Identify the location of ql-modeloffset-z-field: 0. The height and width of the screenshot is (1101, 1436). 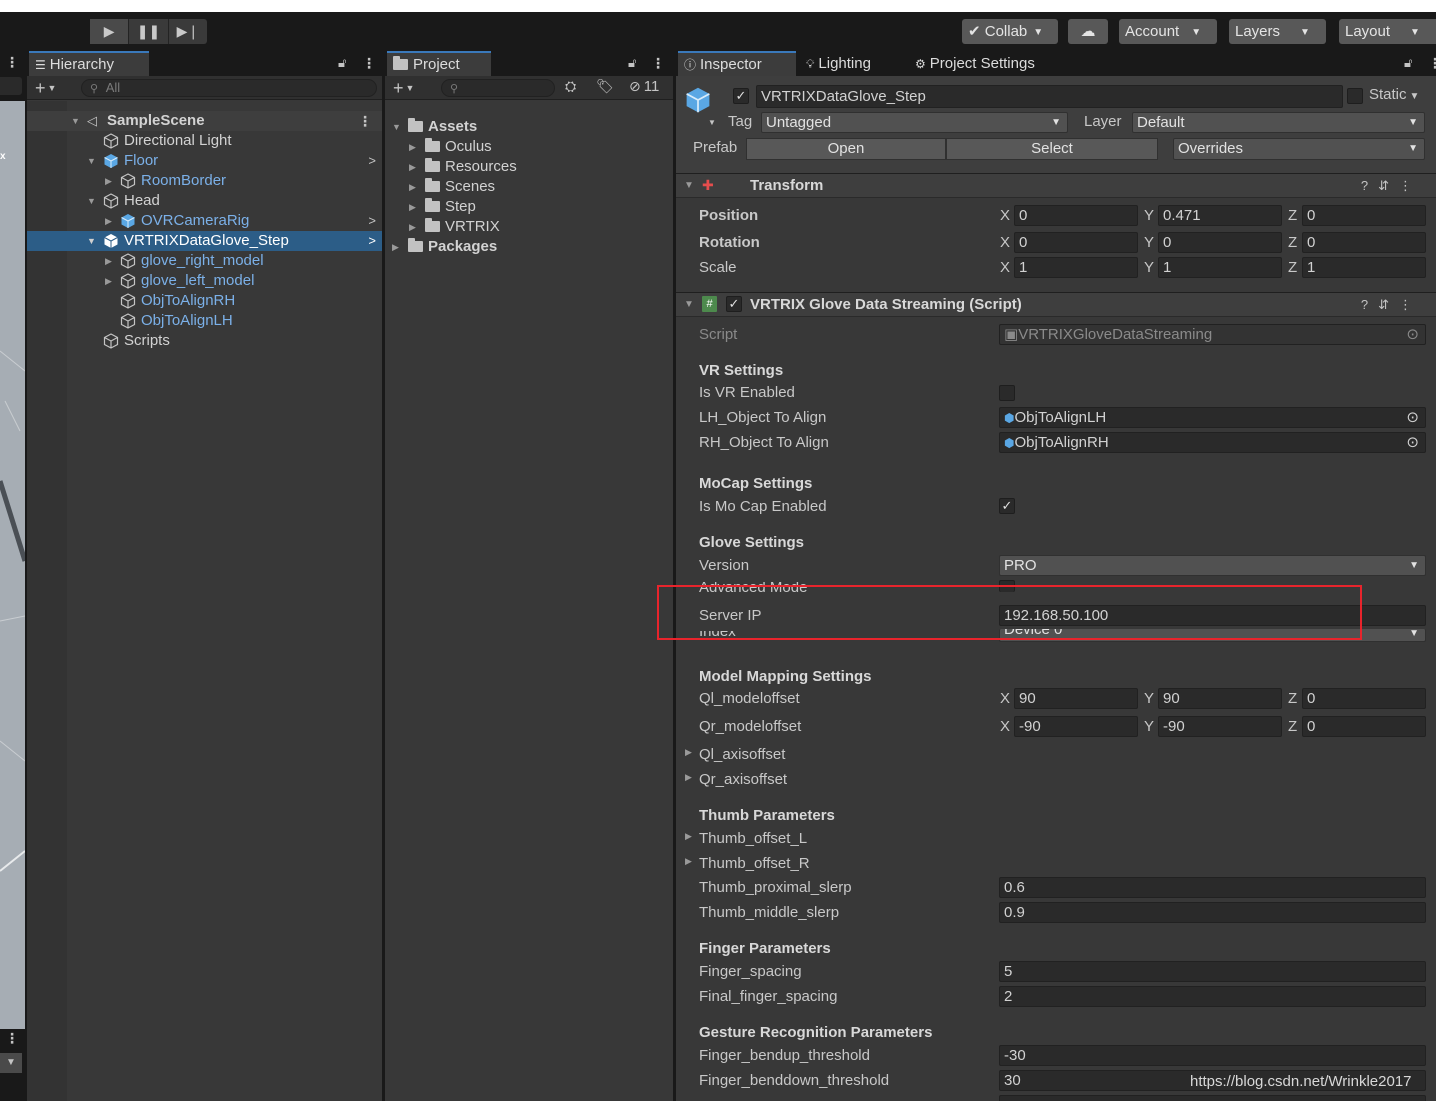
(1364, 698).